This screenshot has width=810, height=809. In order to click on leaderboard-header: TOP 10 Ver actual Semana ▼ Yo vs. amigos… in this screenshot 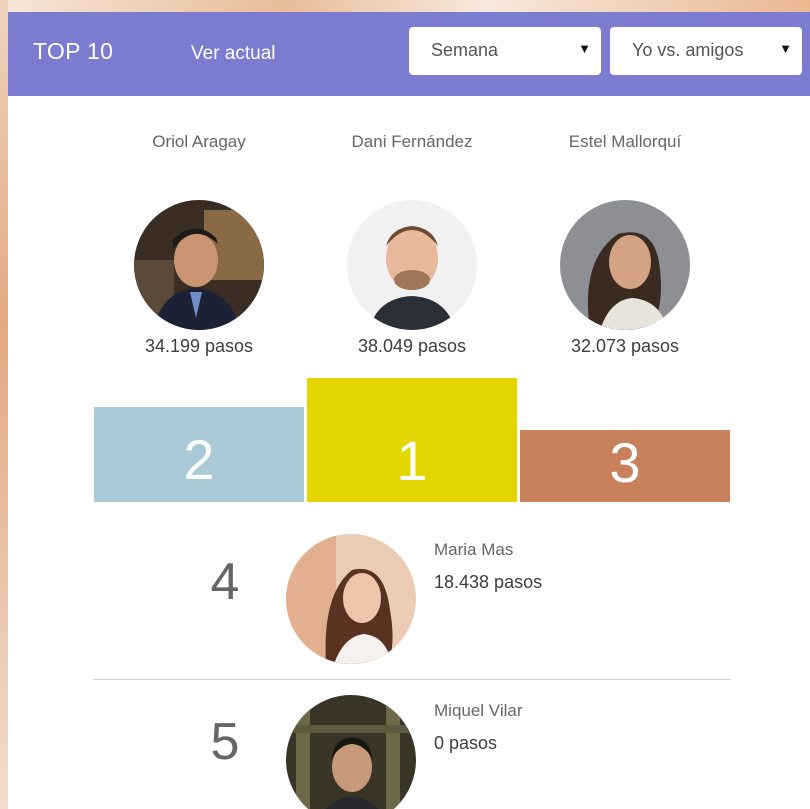, I will do `click(409, 54)`.